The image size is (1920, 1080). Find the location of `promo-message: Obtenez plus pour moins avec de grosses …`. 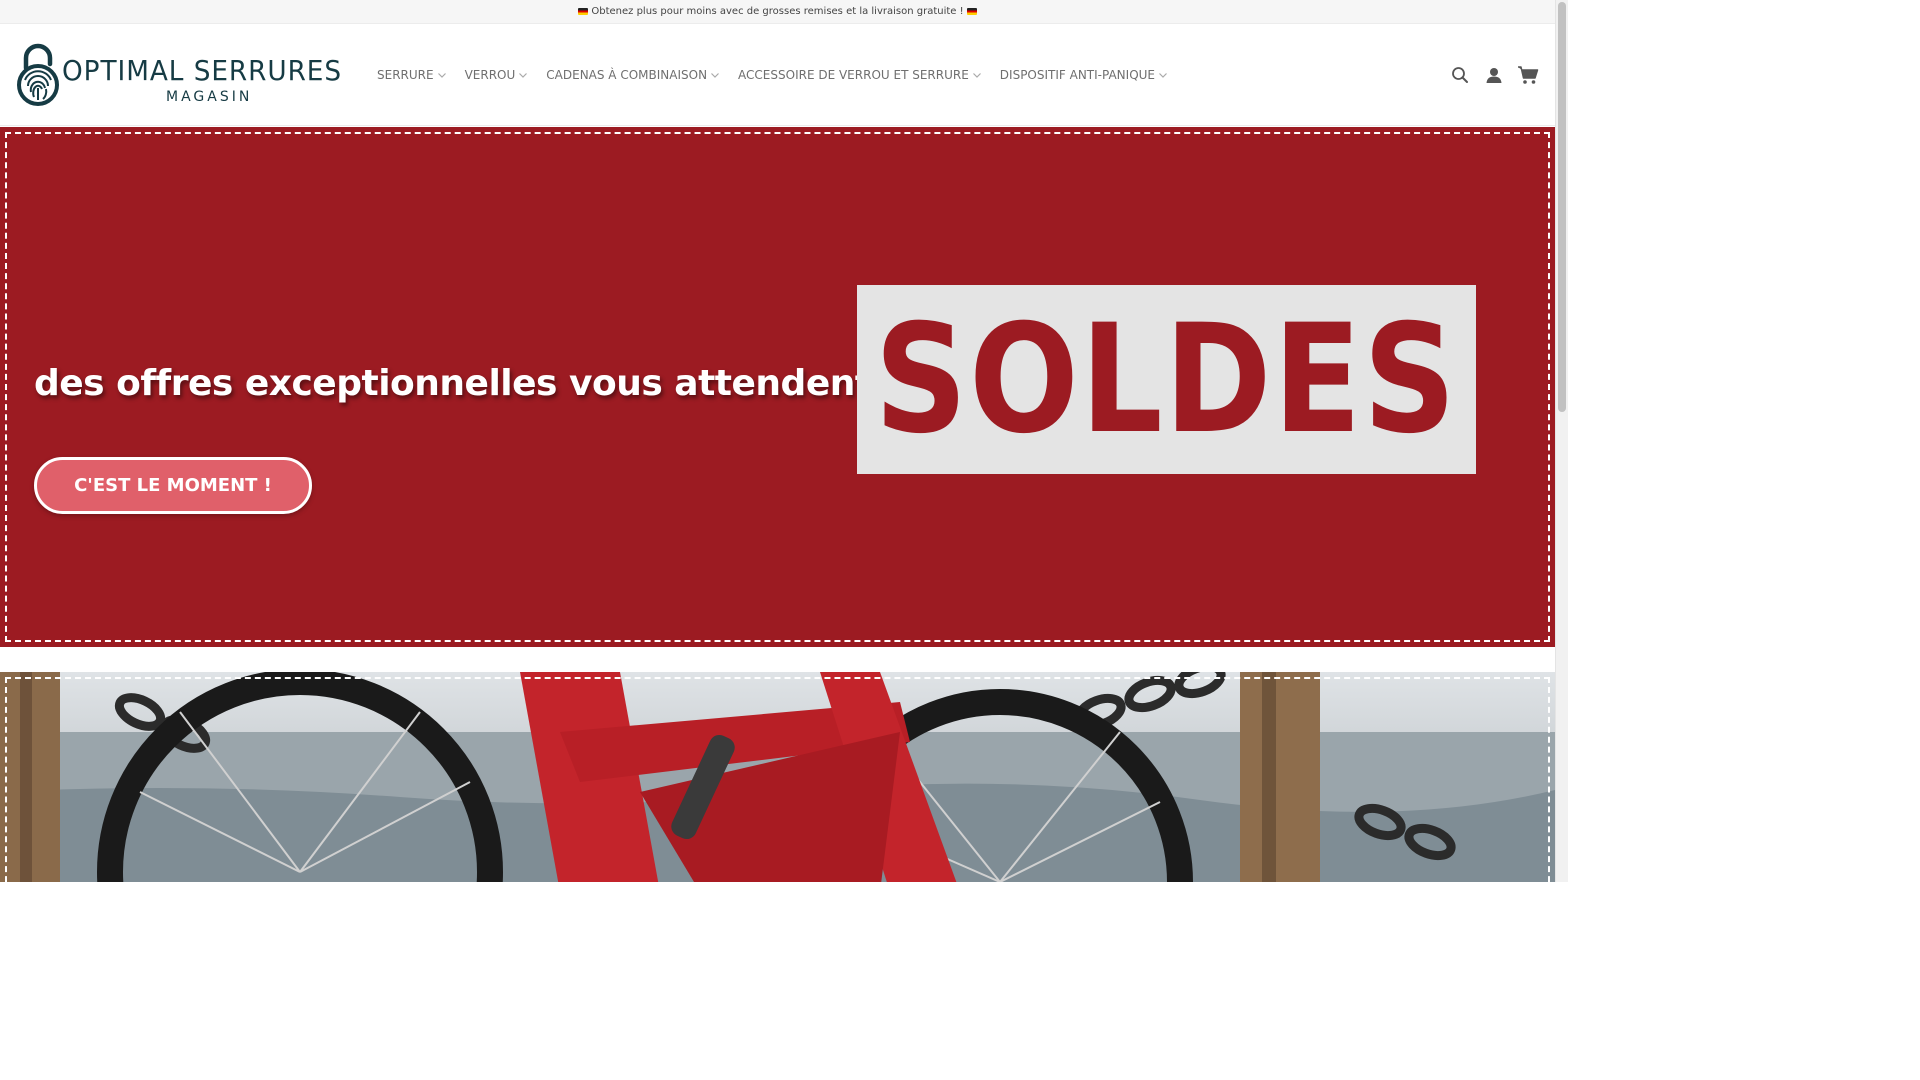

promo-message: Obtenez plus pour moins avec de grosses … is located at coordinates (777, 11).